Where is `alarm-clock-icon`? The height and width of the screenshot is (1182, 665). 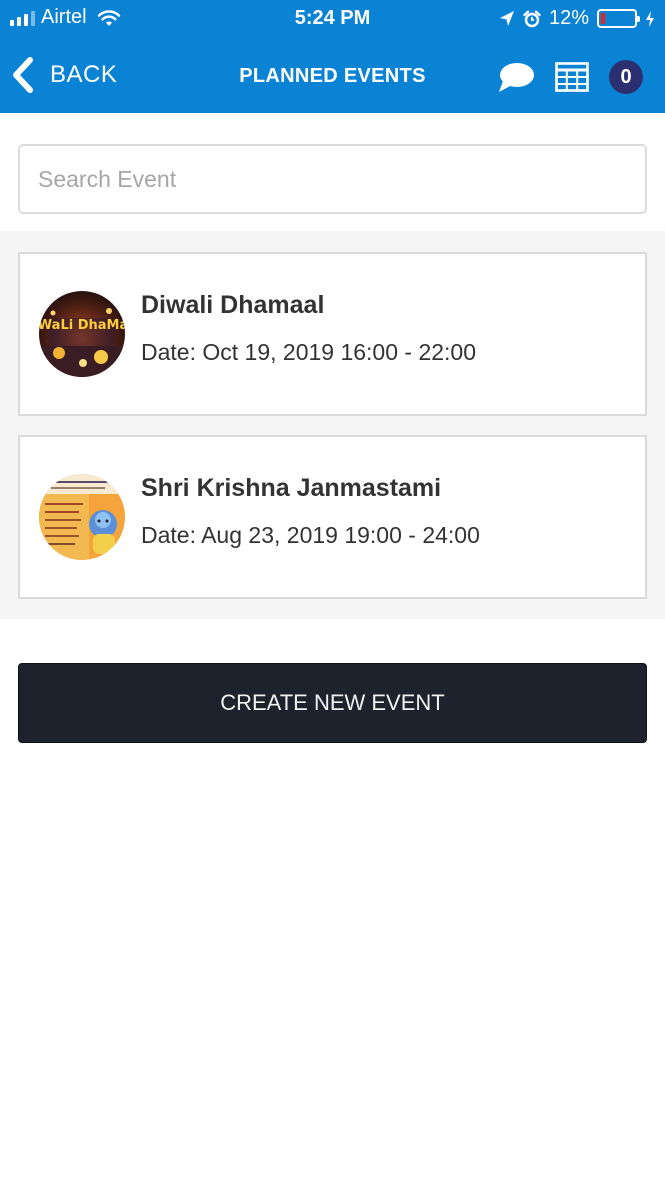
alarm-clock-icon is located at coordinates (532, 18).